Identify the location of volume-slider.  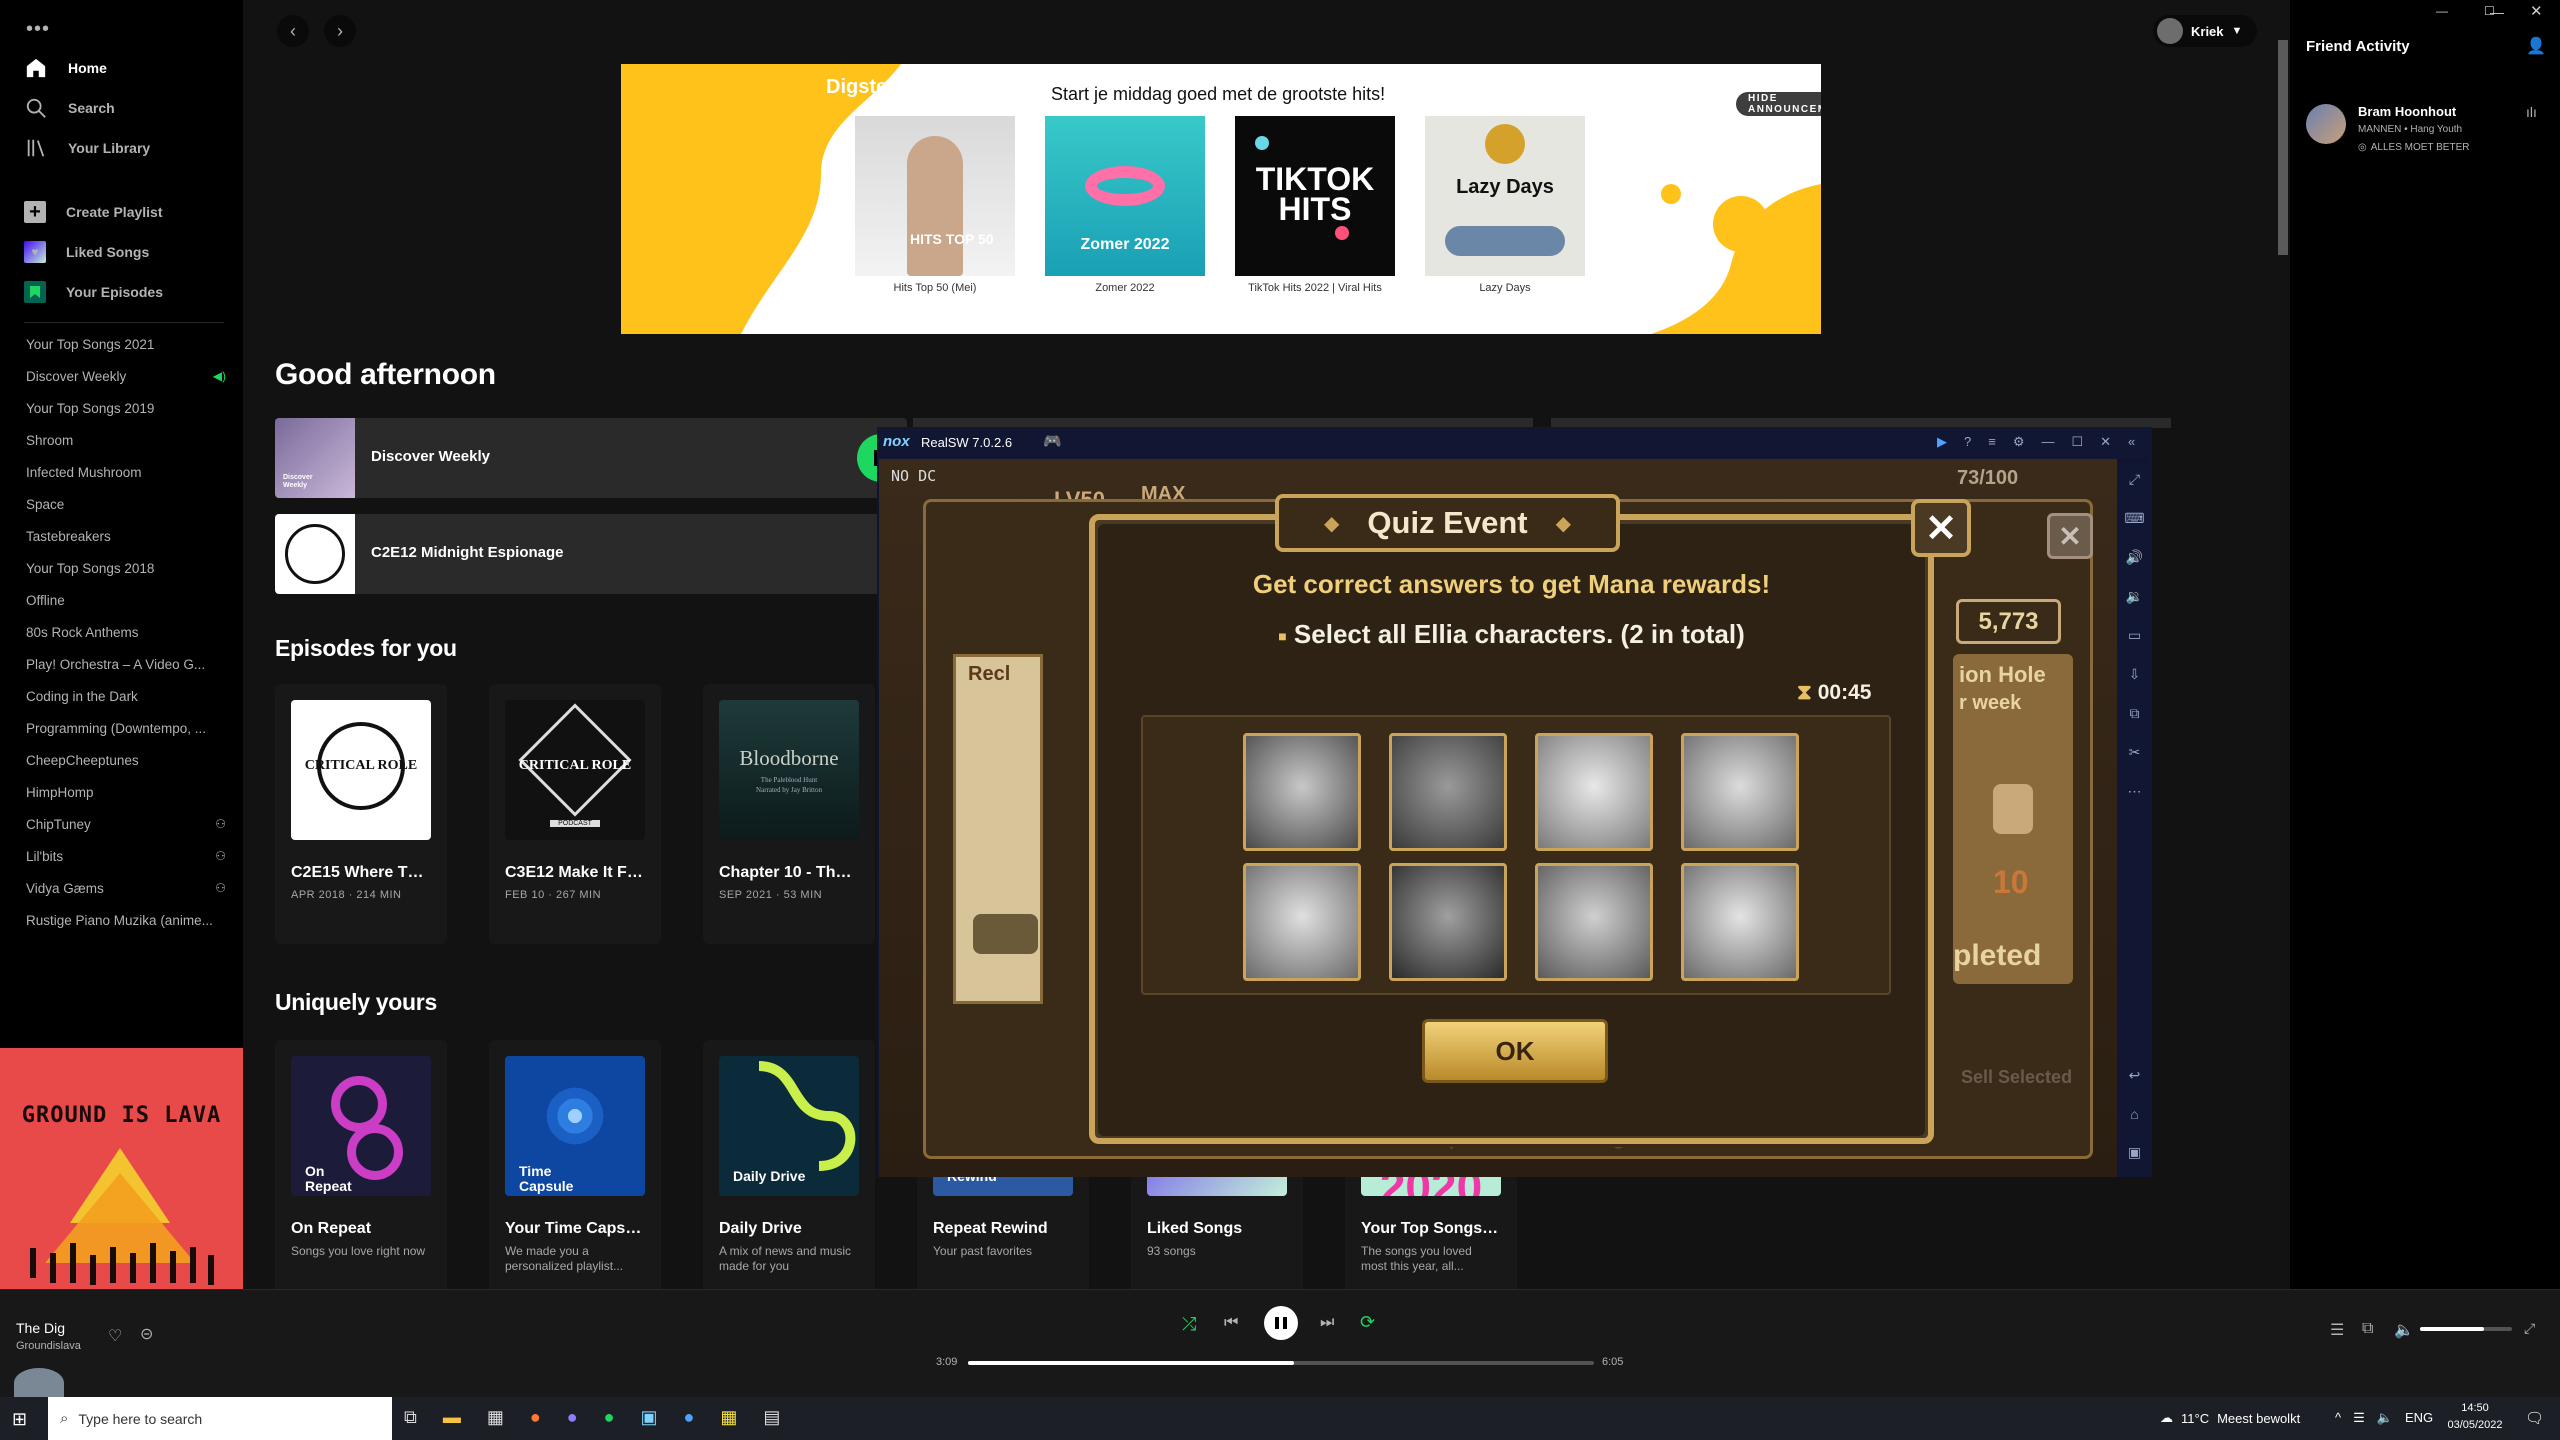
(2466, 1329).